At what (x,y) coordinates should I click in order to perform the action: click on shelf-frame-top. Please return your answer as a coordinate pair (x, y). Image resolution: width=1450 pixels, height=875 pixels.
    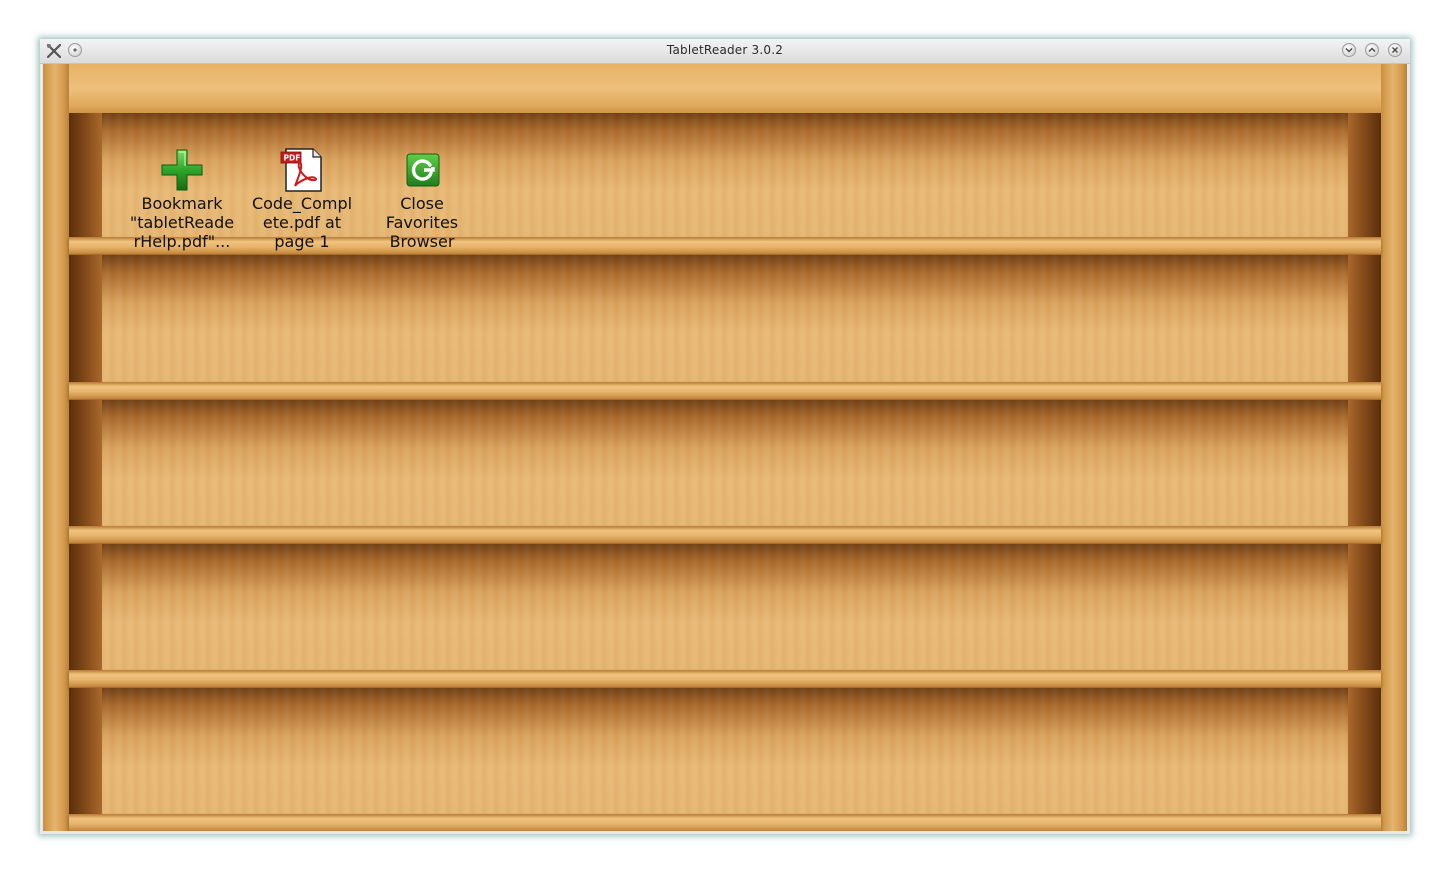
    Looking at the image, I should click on (725, 88).